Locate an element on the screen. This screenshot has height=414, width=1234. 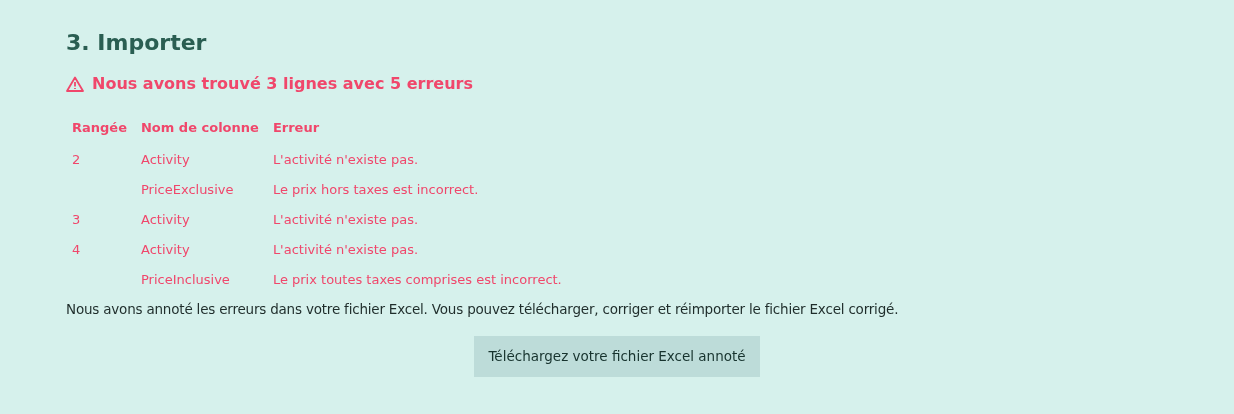
column-header: Erreur is located at coordinates (296, 127).